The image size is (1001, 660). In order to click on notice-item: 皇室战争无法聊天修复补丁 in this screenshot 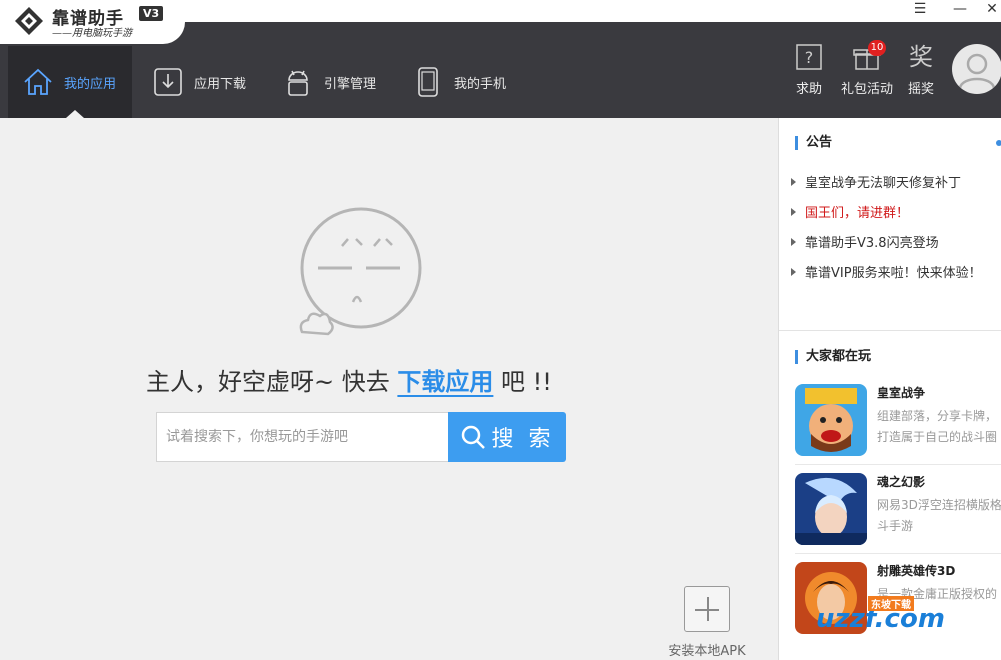, I will do `click(876, 181)`.